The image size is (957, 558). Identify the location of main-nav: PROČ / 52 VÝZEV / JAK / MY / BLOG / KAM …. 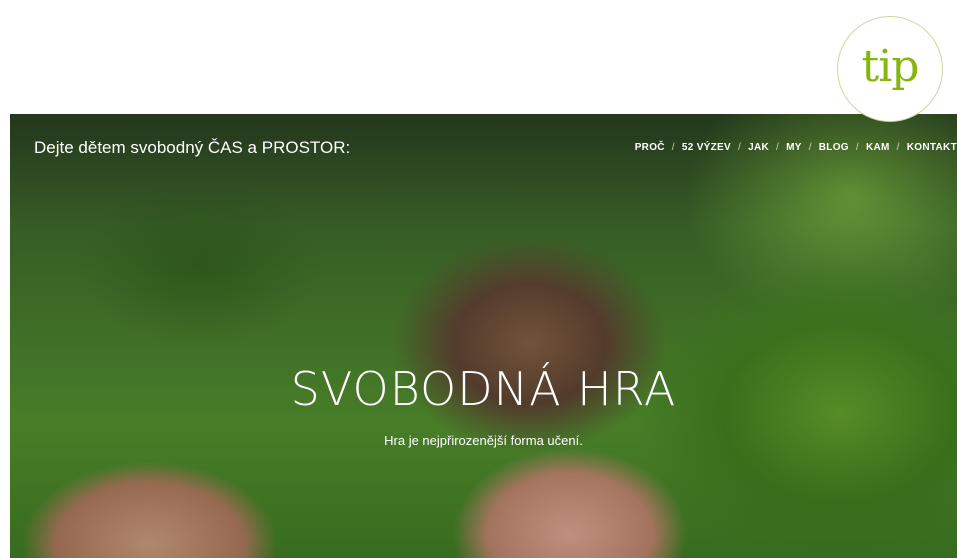
(796, 147).